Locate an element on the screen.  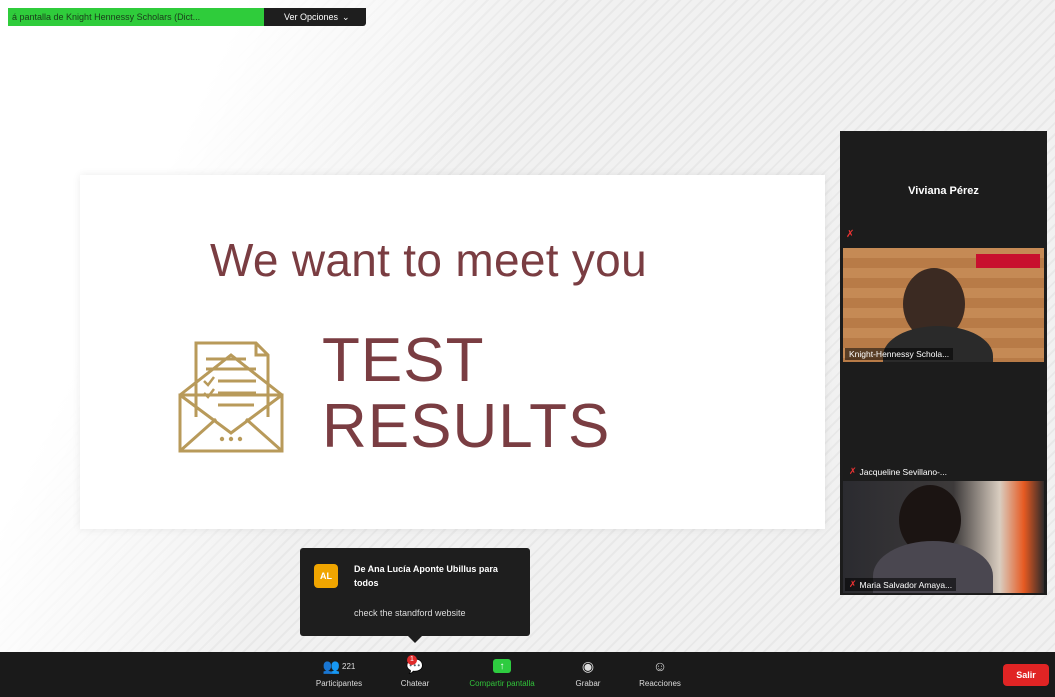
slide-heading-line-1: TEST is located at coordinates (403, 360).